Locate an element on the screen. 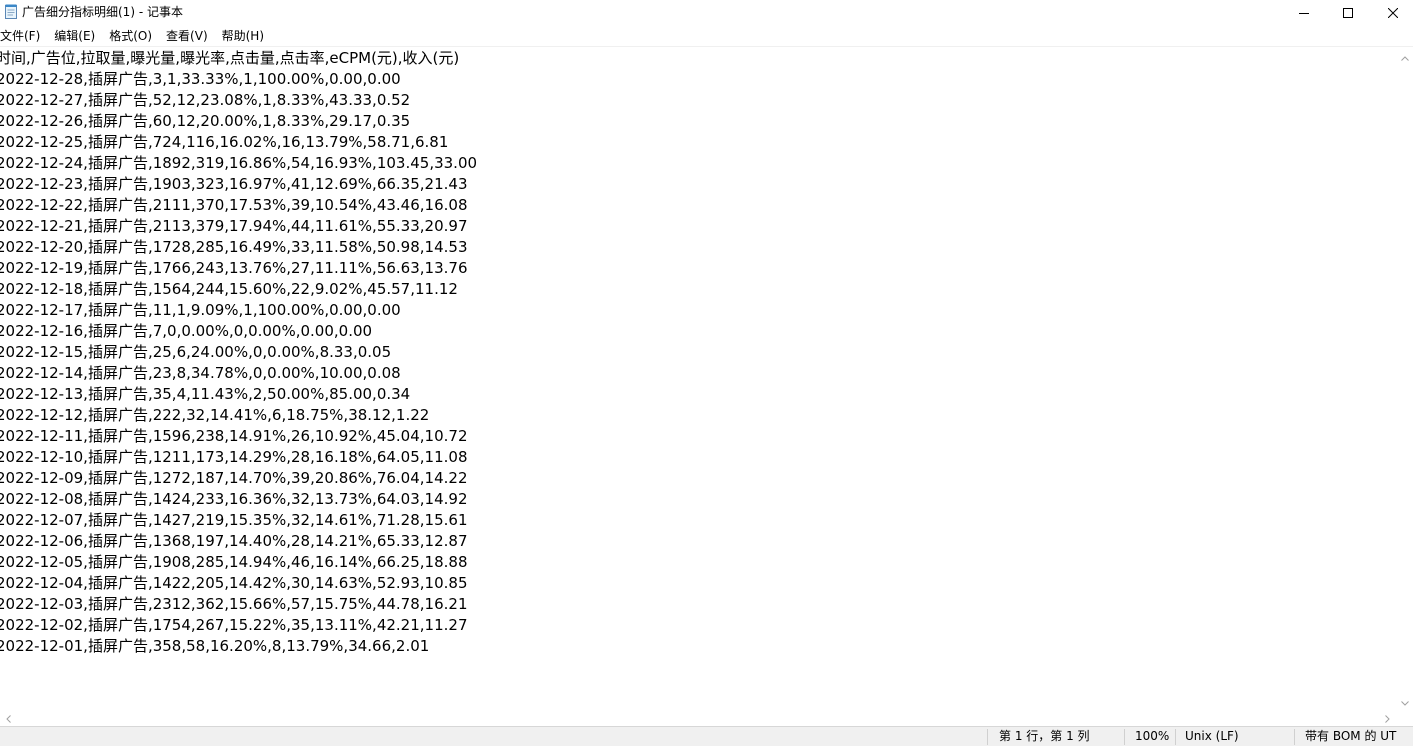 The width and height of the screenshot is (1413, 746). line-ending: Unix (LF) is located at coordinates (1212, 736).